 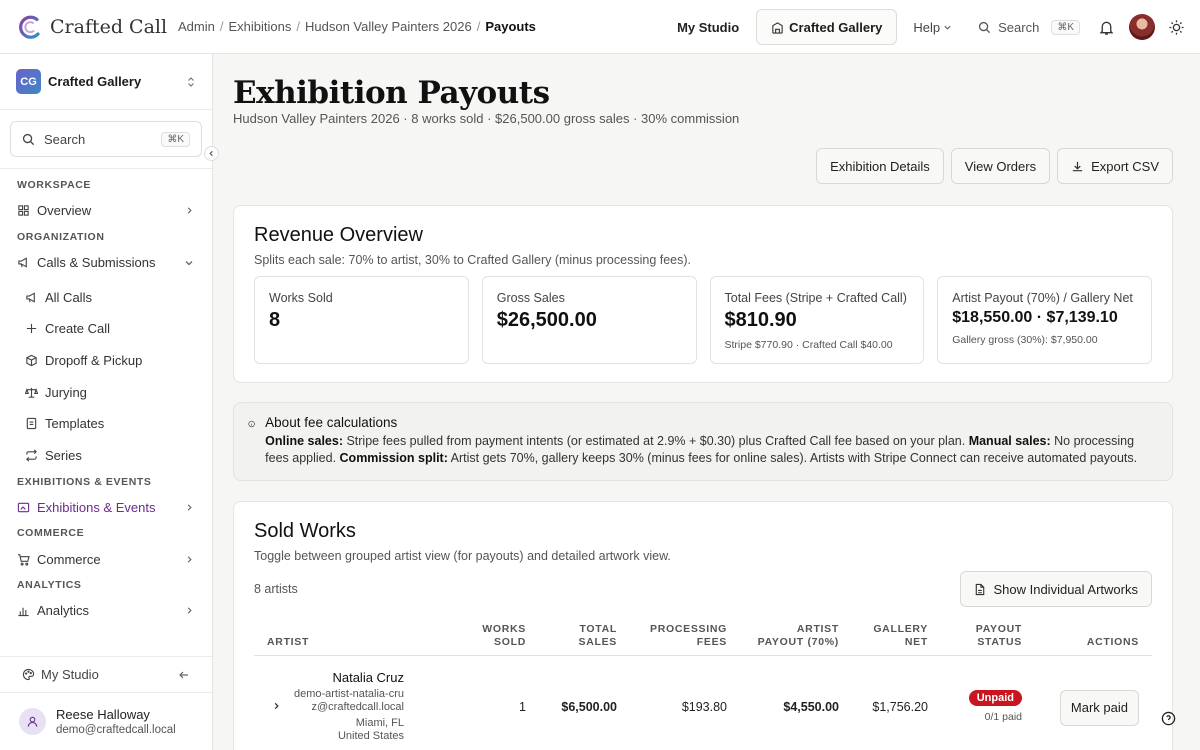 I want to click on sidebar-item-dropoff: Dropoff & Pickup, so click(x=106, y=361).